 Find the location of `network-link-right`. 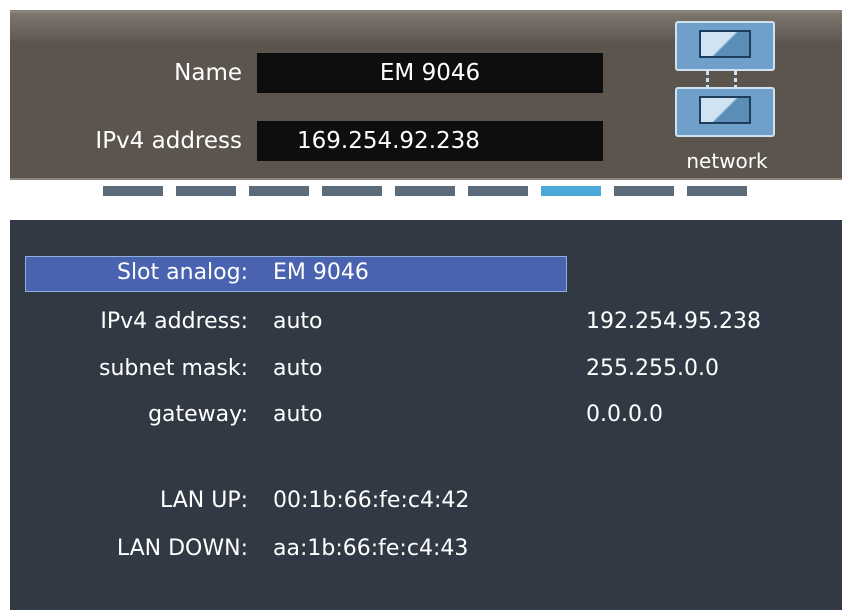

network-link-right is located at coordinates (735, 79).